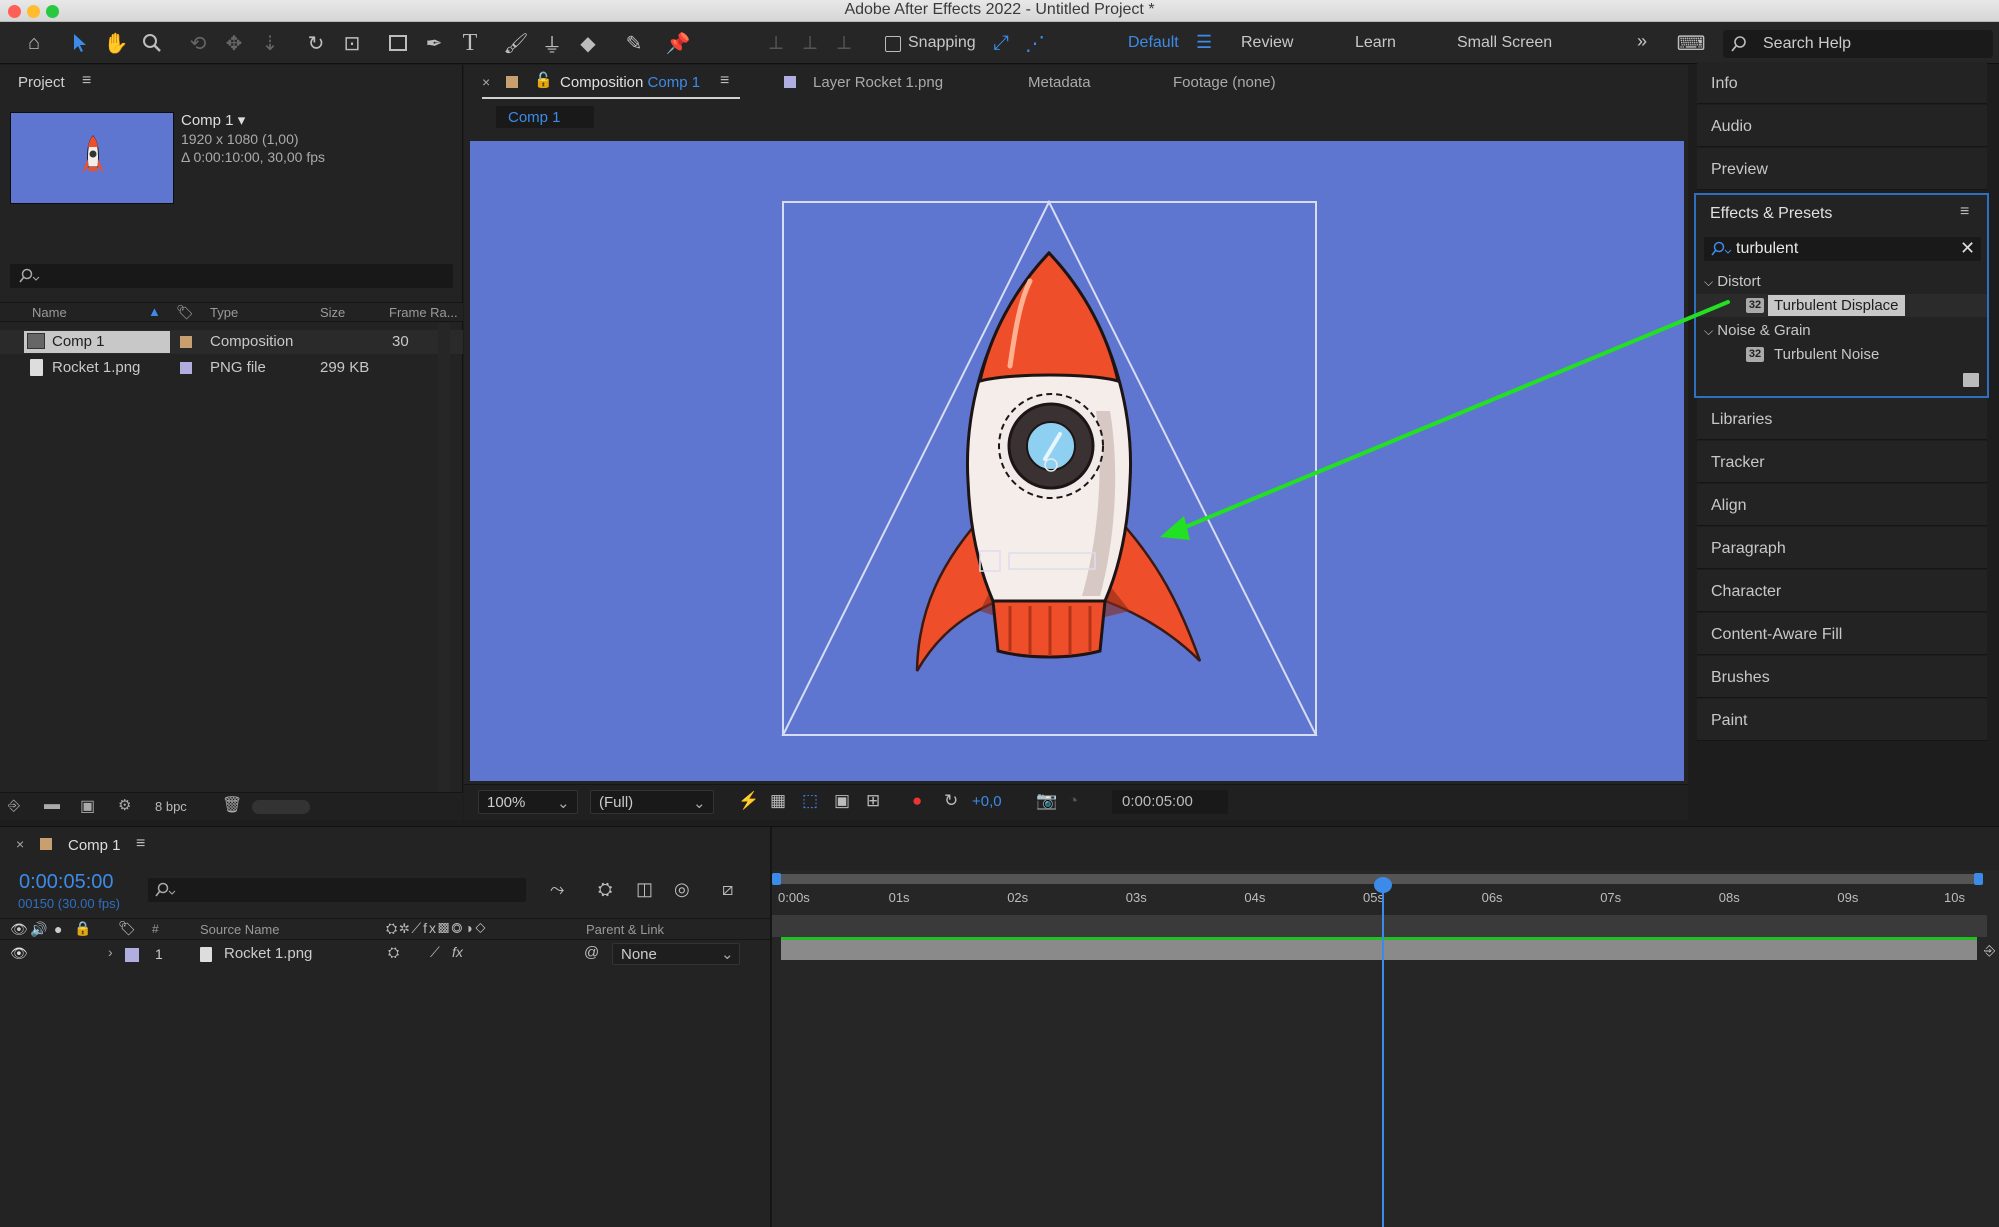 This screenshot has width=1999, height=1227. What do you see at coordinates (234, 43) in the screenshot?
I see `pan-camera-icon: ✥` at bounding box center [234, 43].